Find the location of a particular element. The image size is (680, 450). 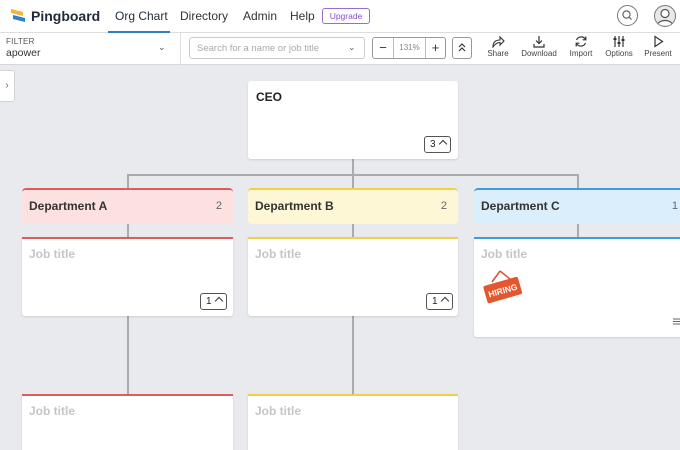

department-name: Department B is located at coordinates (294, 206).